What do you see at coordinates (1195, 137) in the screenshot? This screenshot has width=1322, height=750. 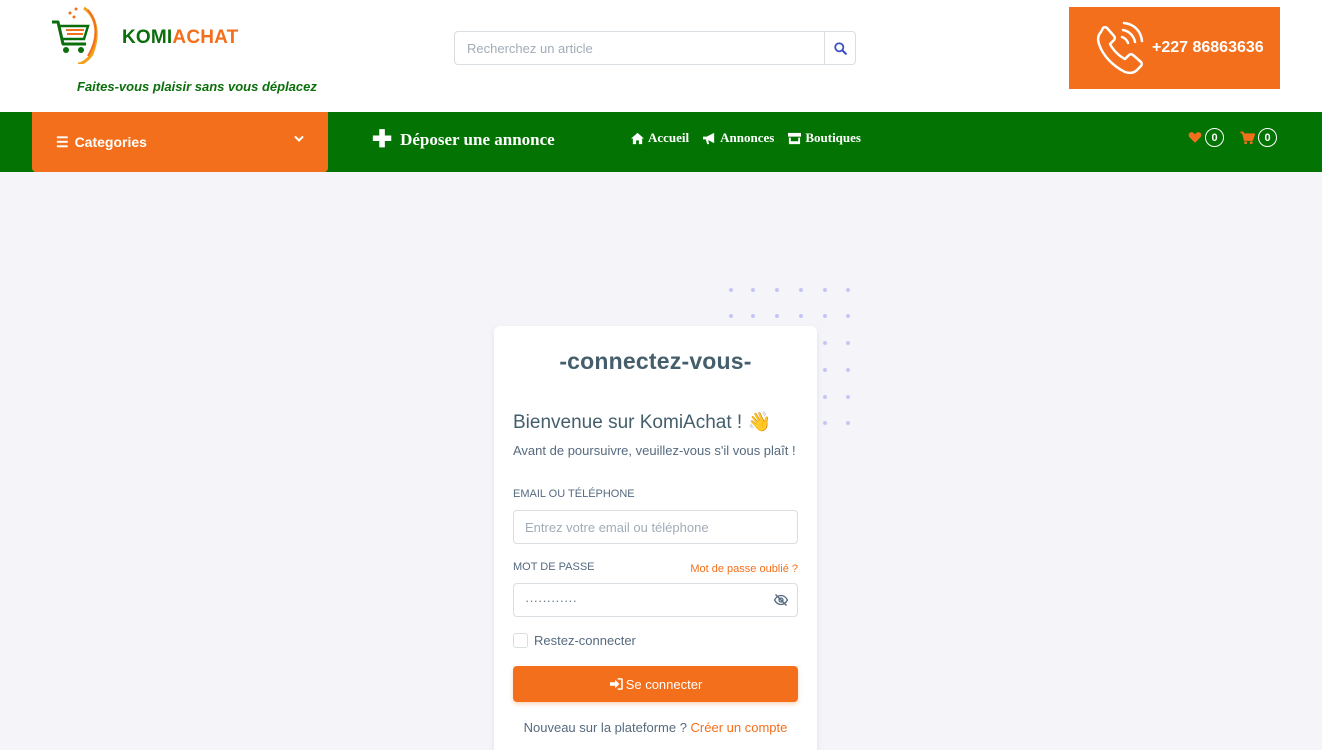 I see `heart-icon` at bounding box center [1195, 137].